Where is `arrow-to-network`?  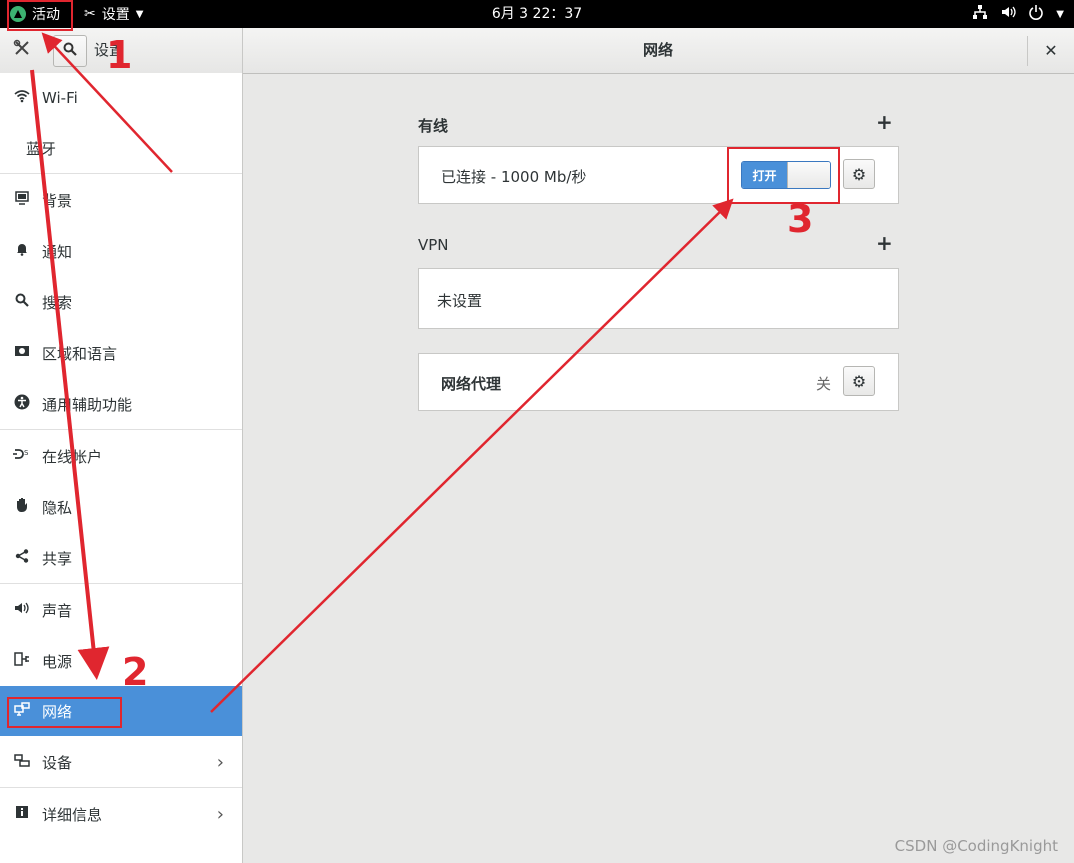 arrow-to-network is located at coordinates (70, 374).